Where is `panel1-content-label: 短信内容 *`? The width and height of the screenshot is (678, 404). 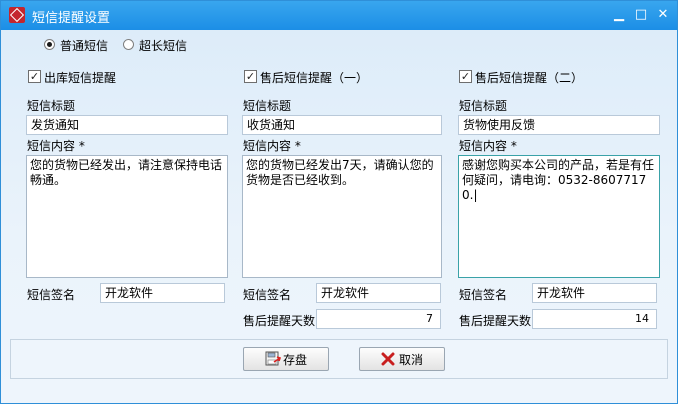 panel1-content-label: 短信内容 * is located at coordinates (56, 146).